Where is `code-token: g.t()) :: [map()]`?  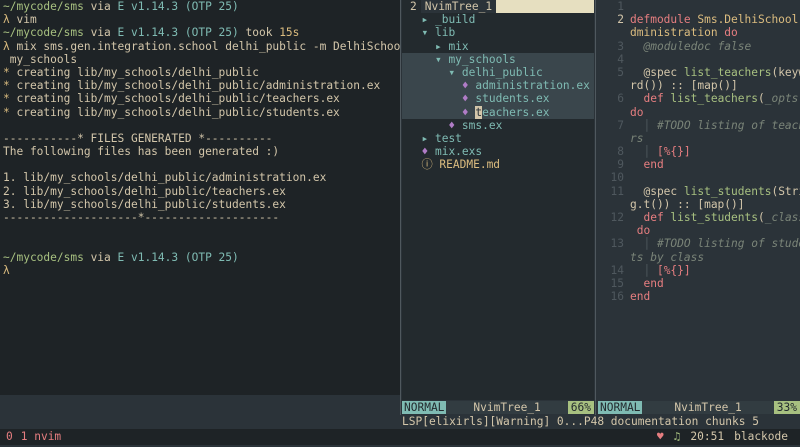
code-token: g.t()) :: [map()] is located at coordinates (687, 204).